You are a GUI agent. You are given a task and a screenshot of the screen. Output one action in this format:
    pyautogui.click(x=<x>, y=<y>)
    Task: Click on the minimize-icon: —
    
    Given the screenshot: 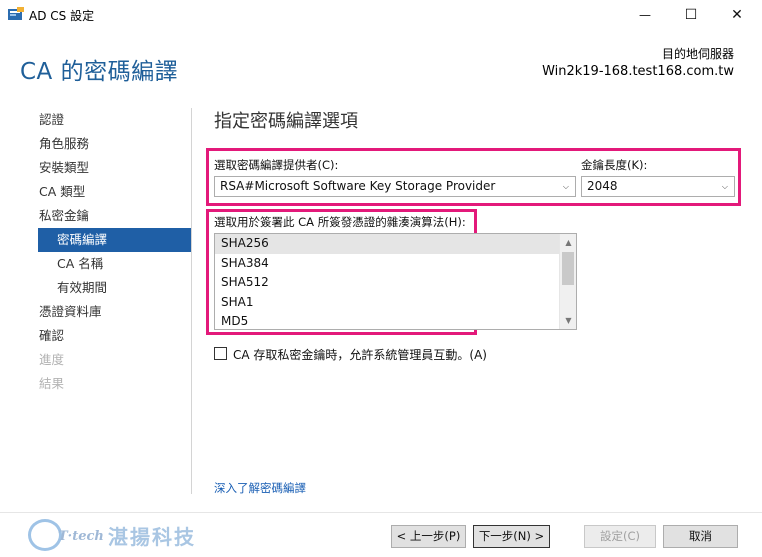 What is the action you would take?
    pyautogui.click(x=645, y=15)
    